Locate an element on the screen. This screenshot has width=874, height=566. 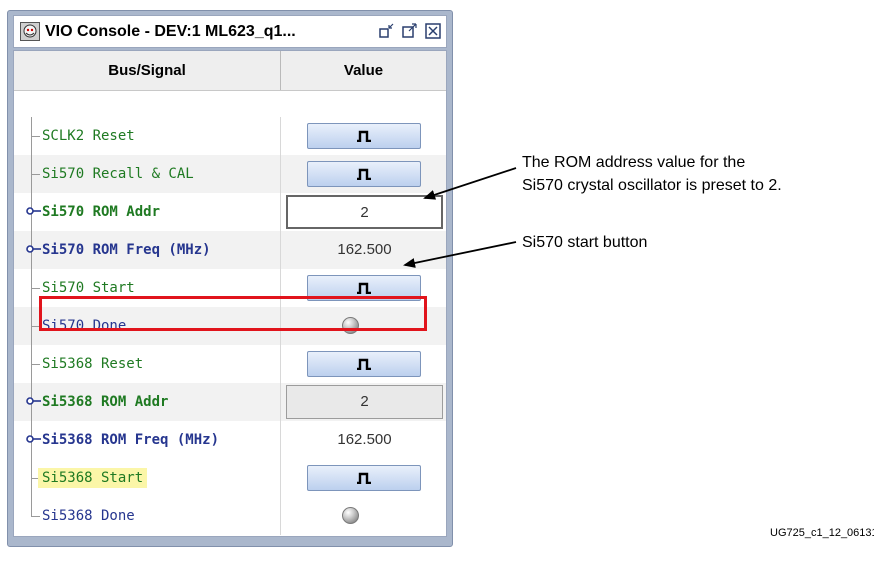
signal-label: Si5368 ROM Freq (MHz) is located at coordinates (131, 440).